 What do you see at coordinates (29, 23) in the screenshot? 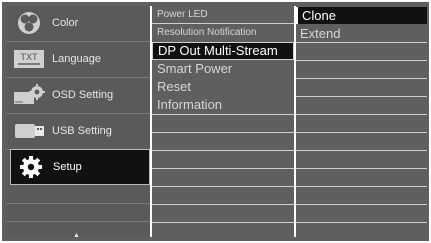
I see `color-circles-icon` at bounding box center [29, 23].